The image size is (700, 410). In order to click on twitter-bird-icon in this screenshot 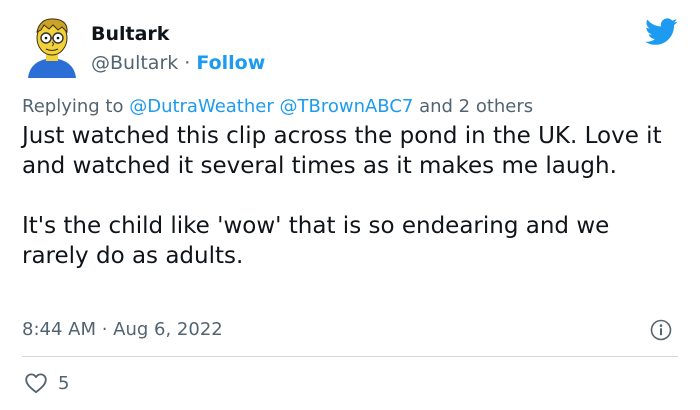, I will do `click(661, 32)`.